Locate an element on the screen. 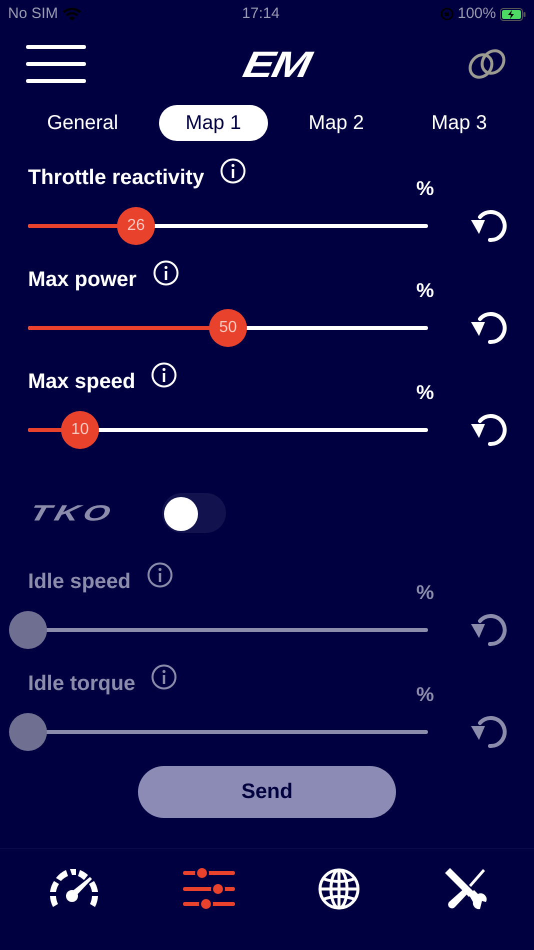 This screenshot has height=950, width=534. slider-label: Throttle reactivity is located at coordinates (116, 178).